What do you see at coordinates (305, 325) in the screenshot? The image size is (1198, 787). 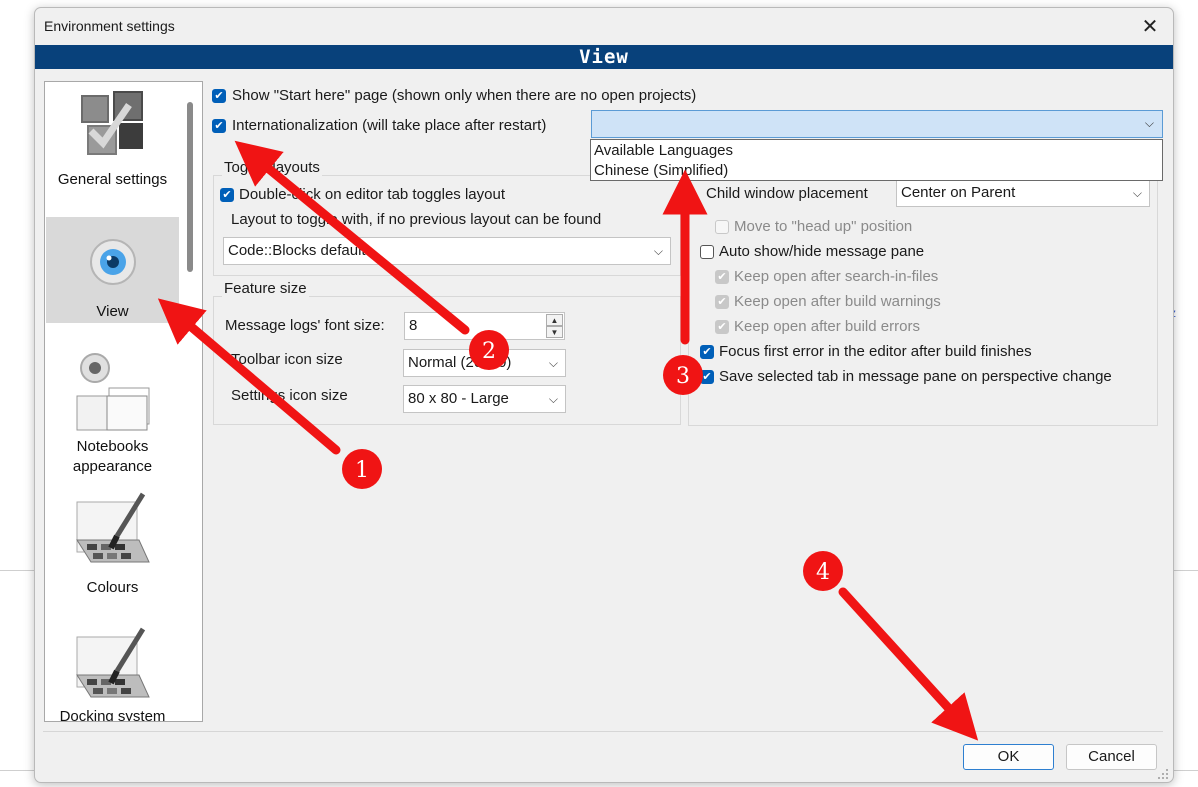 I see `font-size-label: Message logs' font size:` at bounding box center [305, 325].